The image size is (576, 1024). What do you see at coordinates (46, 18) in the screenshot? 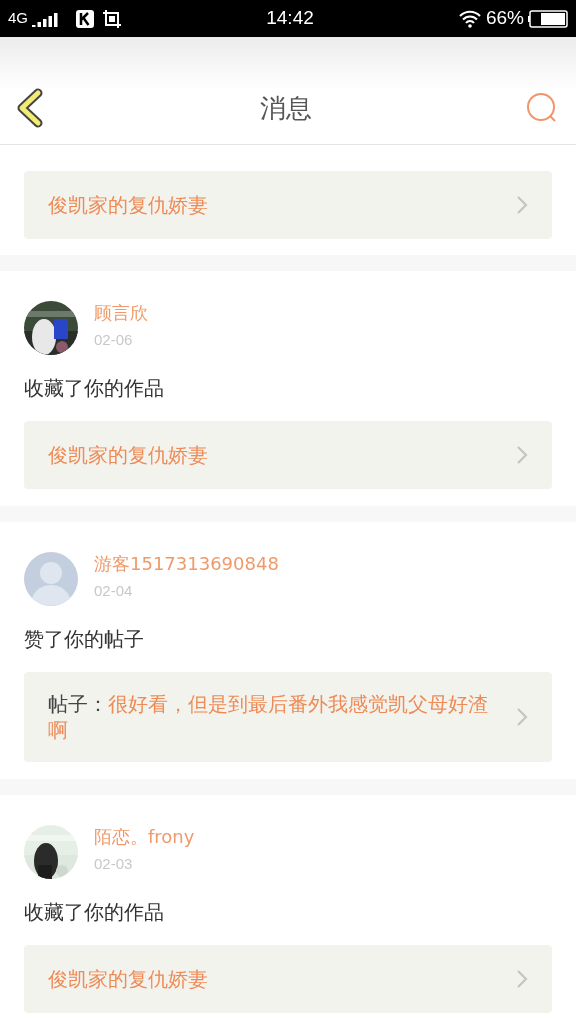
I see `signal-icon` at bounding box center [46, 18].